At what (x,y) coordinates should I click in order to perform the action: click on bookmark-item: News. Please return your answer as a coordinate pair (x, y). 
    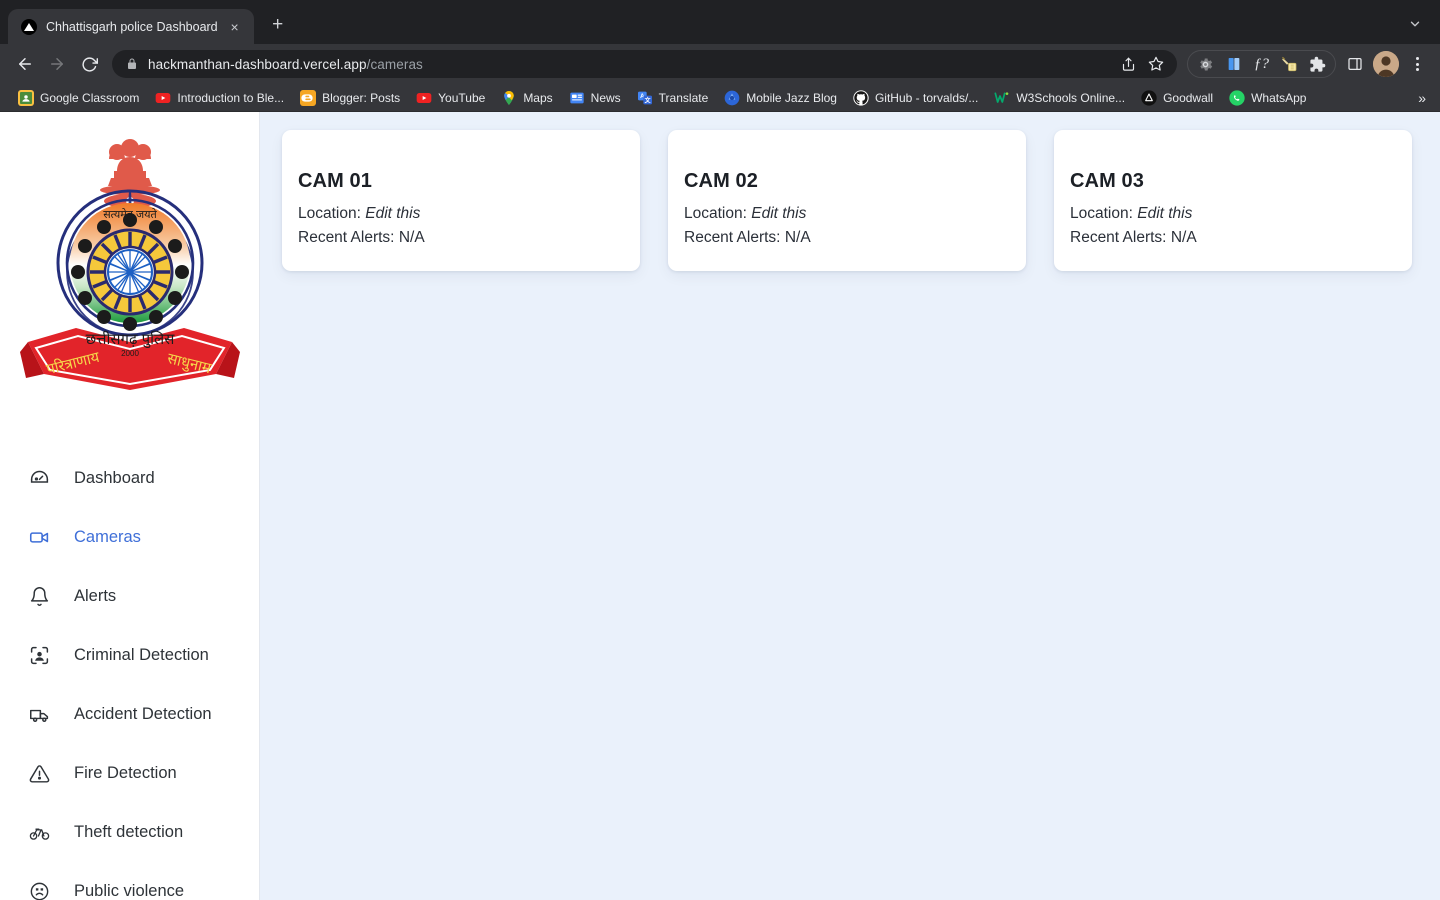
    Looking at the image, I should click on (595, 98).